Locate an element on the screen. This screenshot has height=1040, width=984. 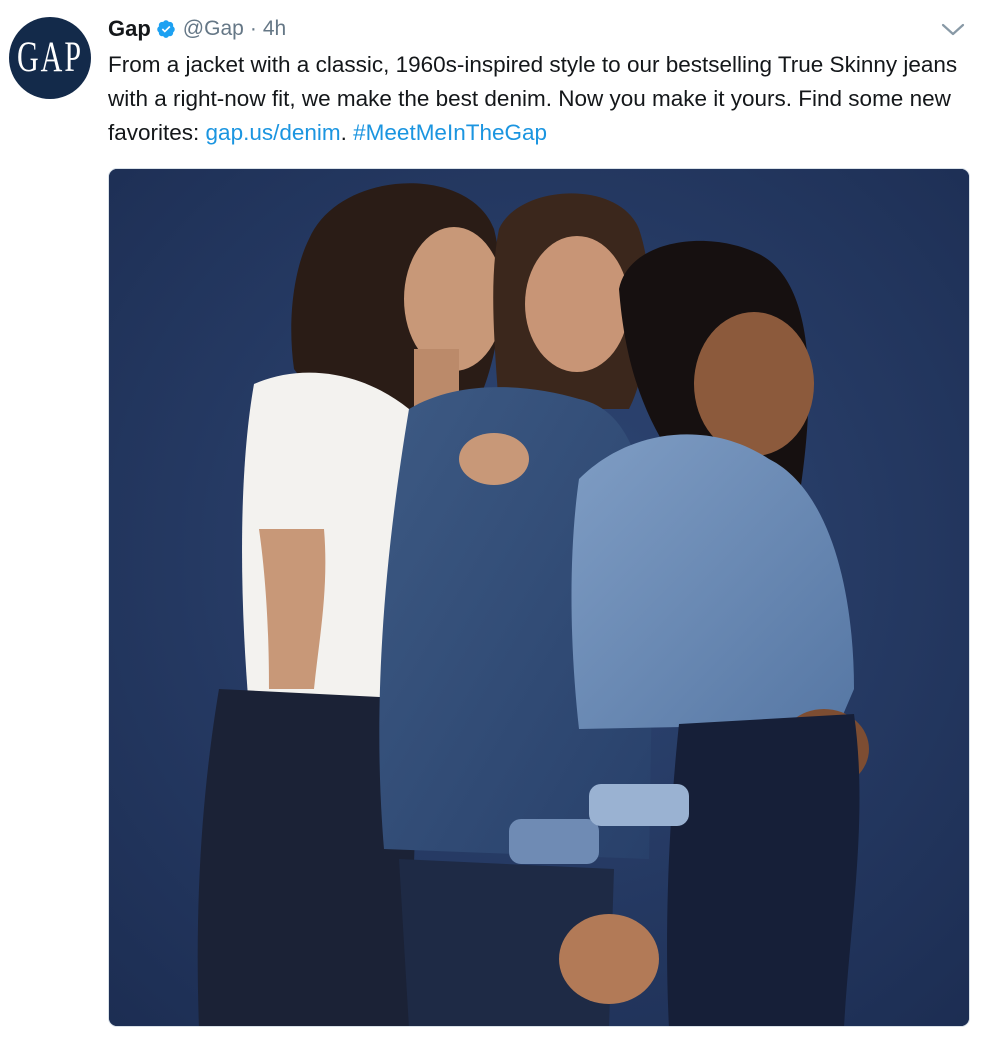
verified-badge-icon is located at coordinates (166, 29).